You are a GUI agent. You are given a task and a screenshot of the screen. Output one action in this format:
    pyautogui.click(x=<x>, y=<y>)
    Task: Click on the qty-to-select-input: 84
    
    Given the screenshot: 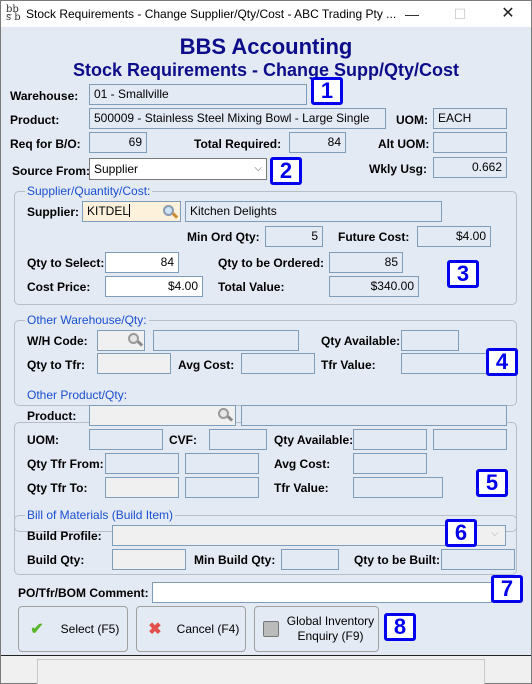 What is the action you would take?
    pyautogui.click(x=142, y=262)
    